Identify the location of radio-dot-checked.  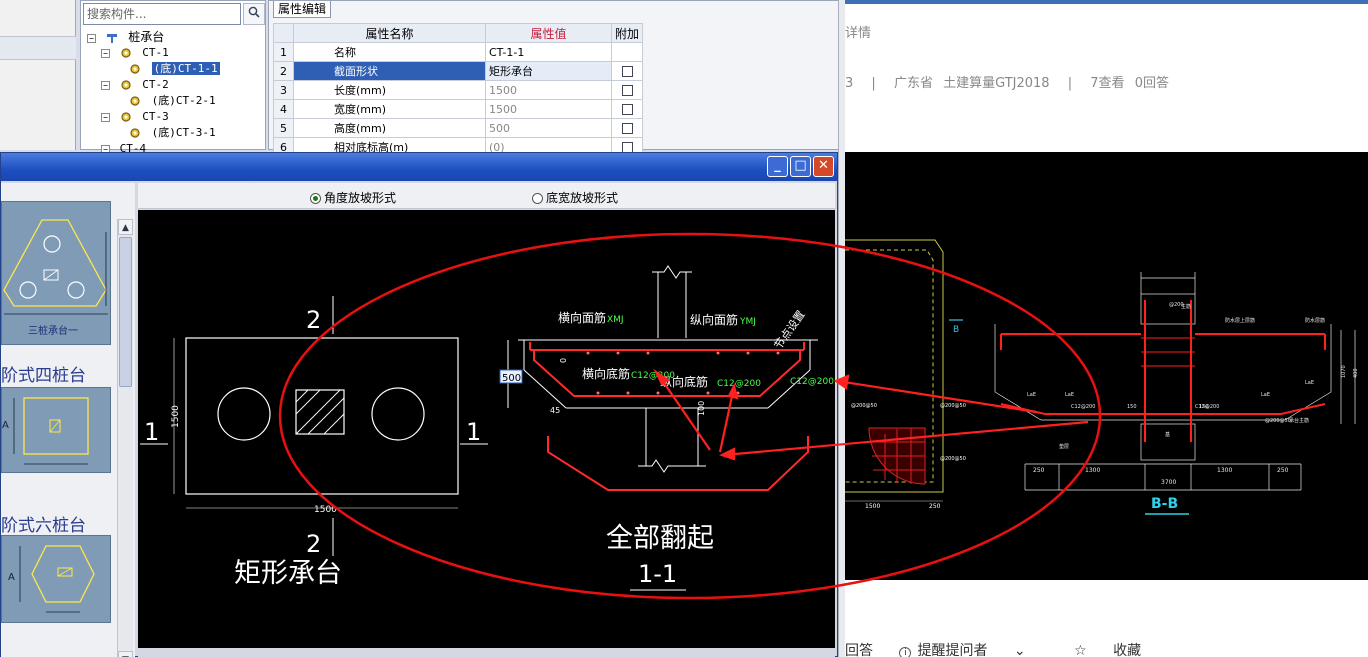
(315, 198).